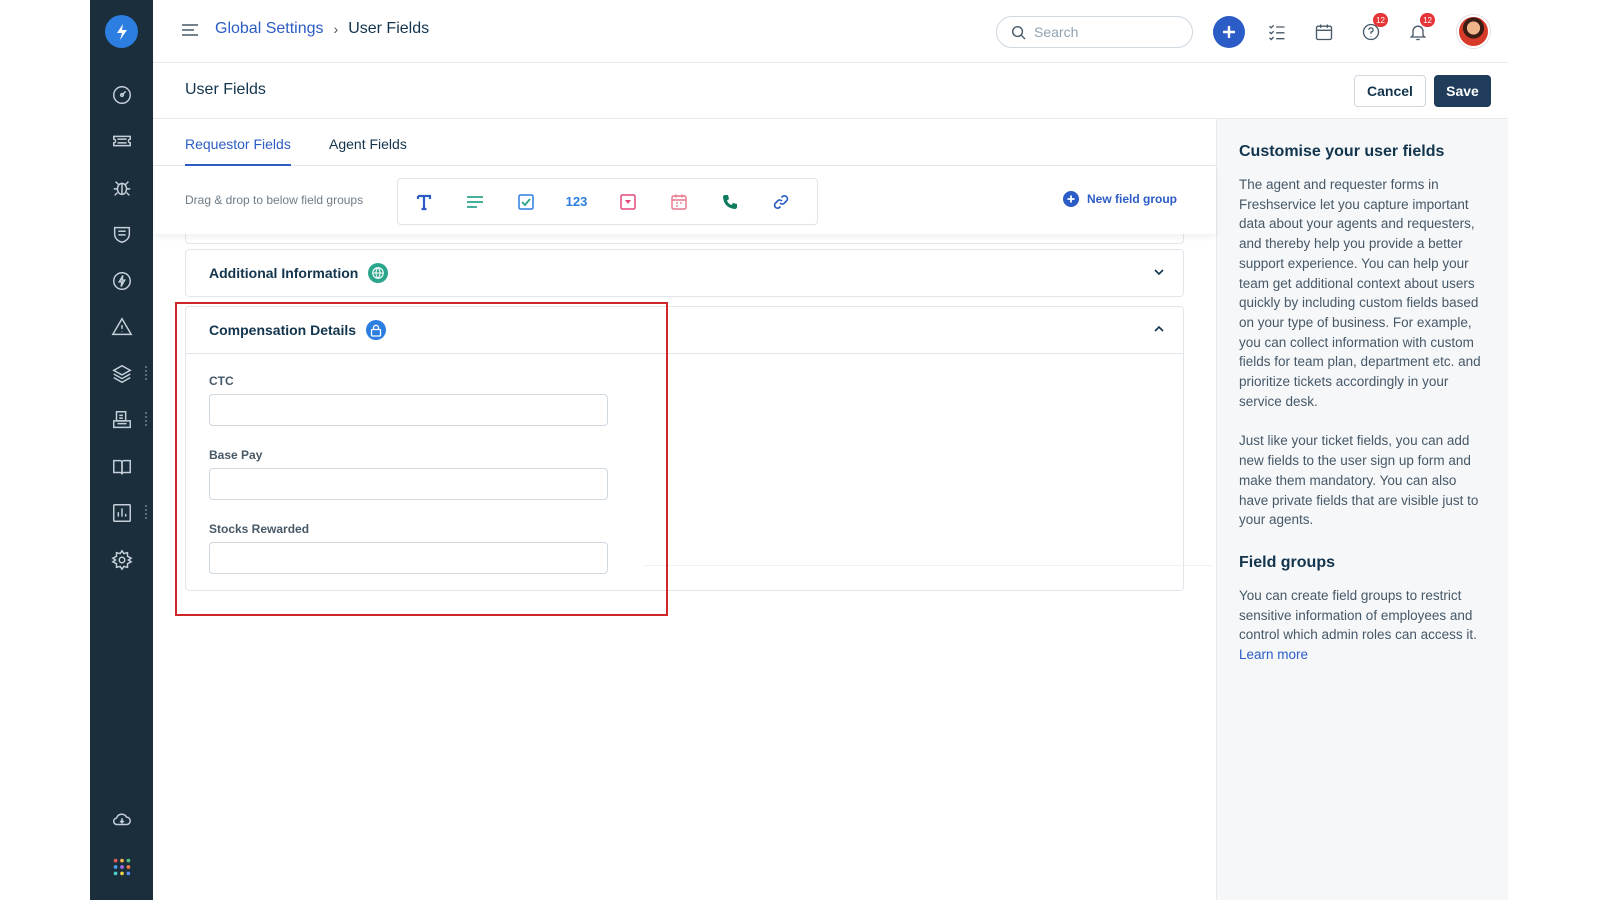 The width and height of the screenshot is (1600, 900). I want to click on save-button: Save, so click(1462, 91).